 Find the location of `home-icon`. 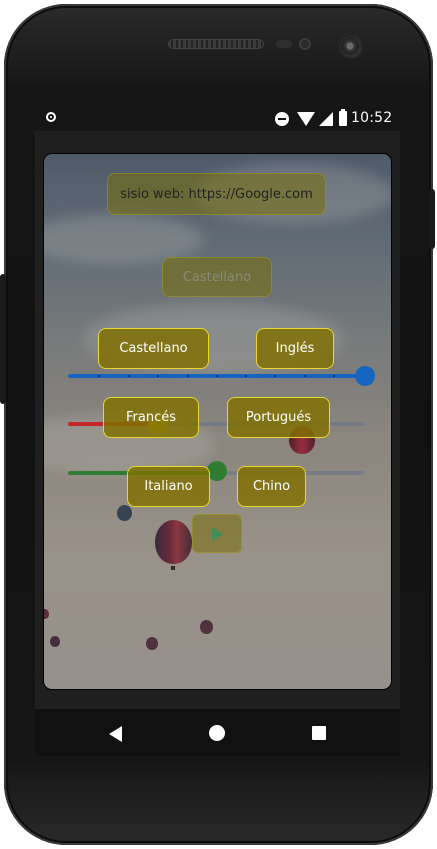

home-icon is located at coordinates (217, 733).